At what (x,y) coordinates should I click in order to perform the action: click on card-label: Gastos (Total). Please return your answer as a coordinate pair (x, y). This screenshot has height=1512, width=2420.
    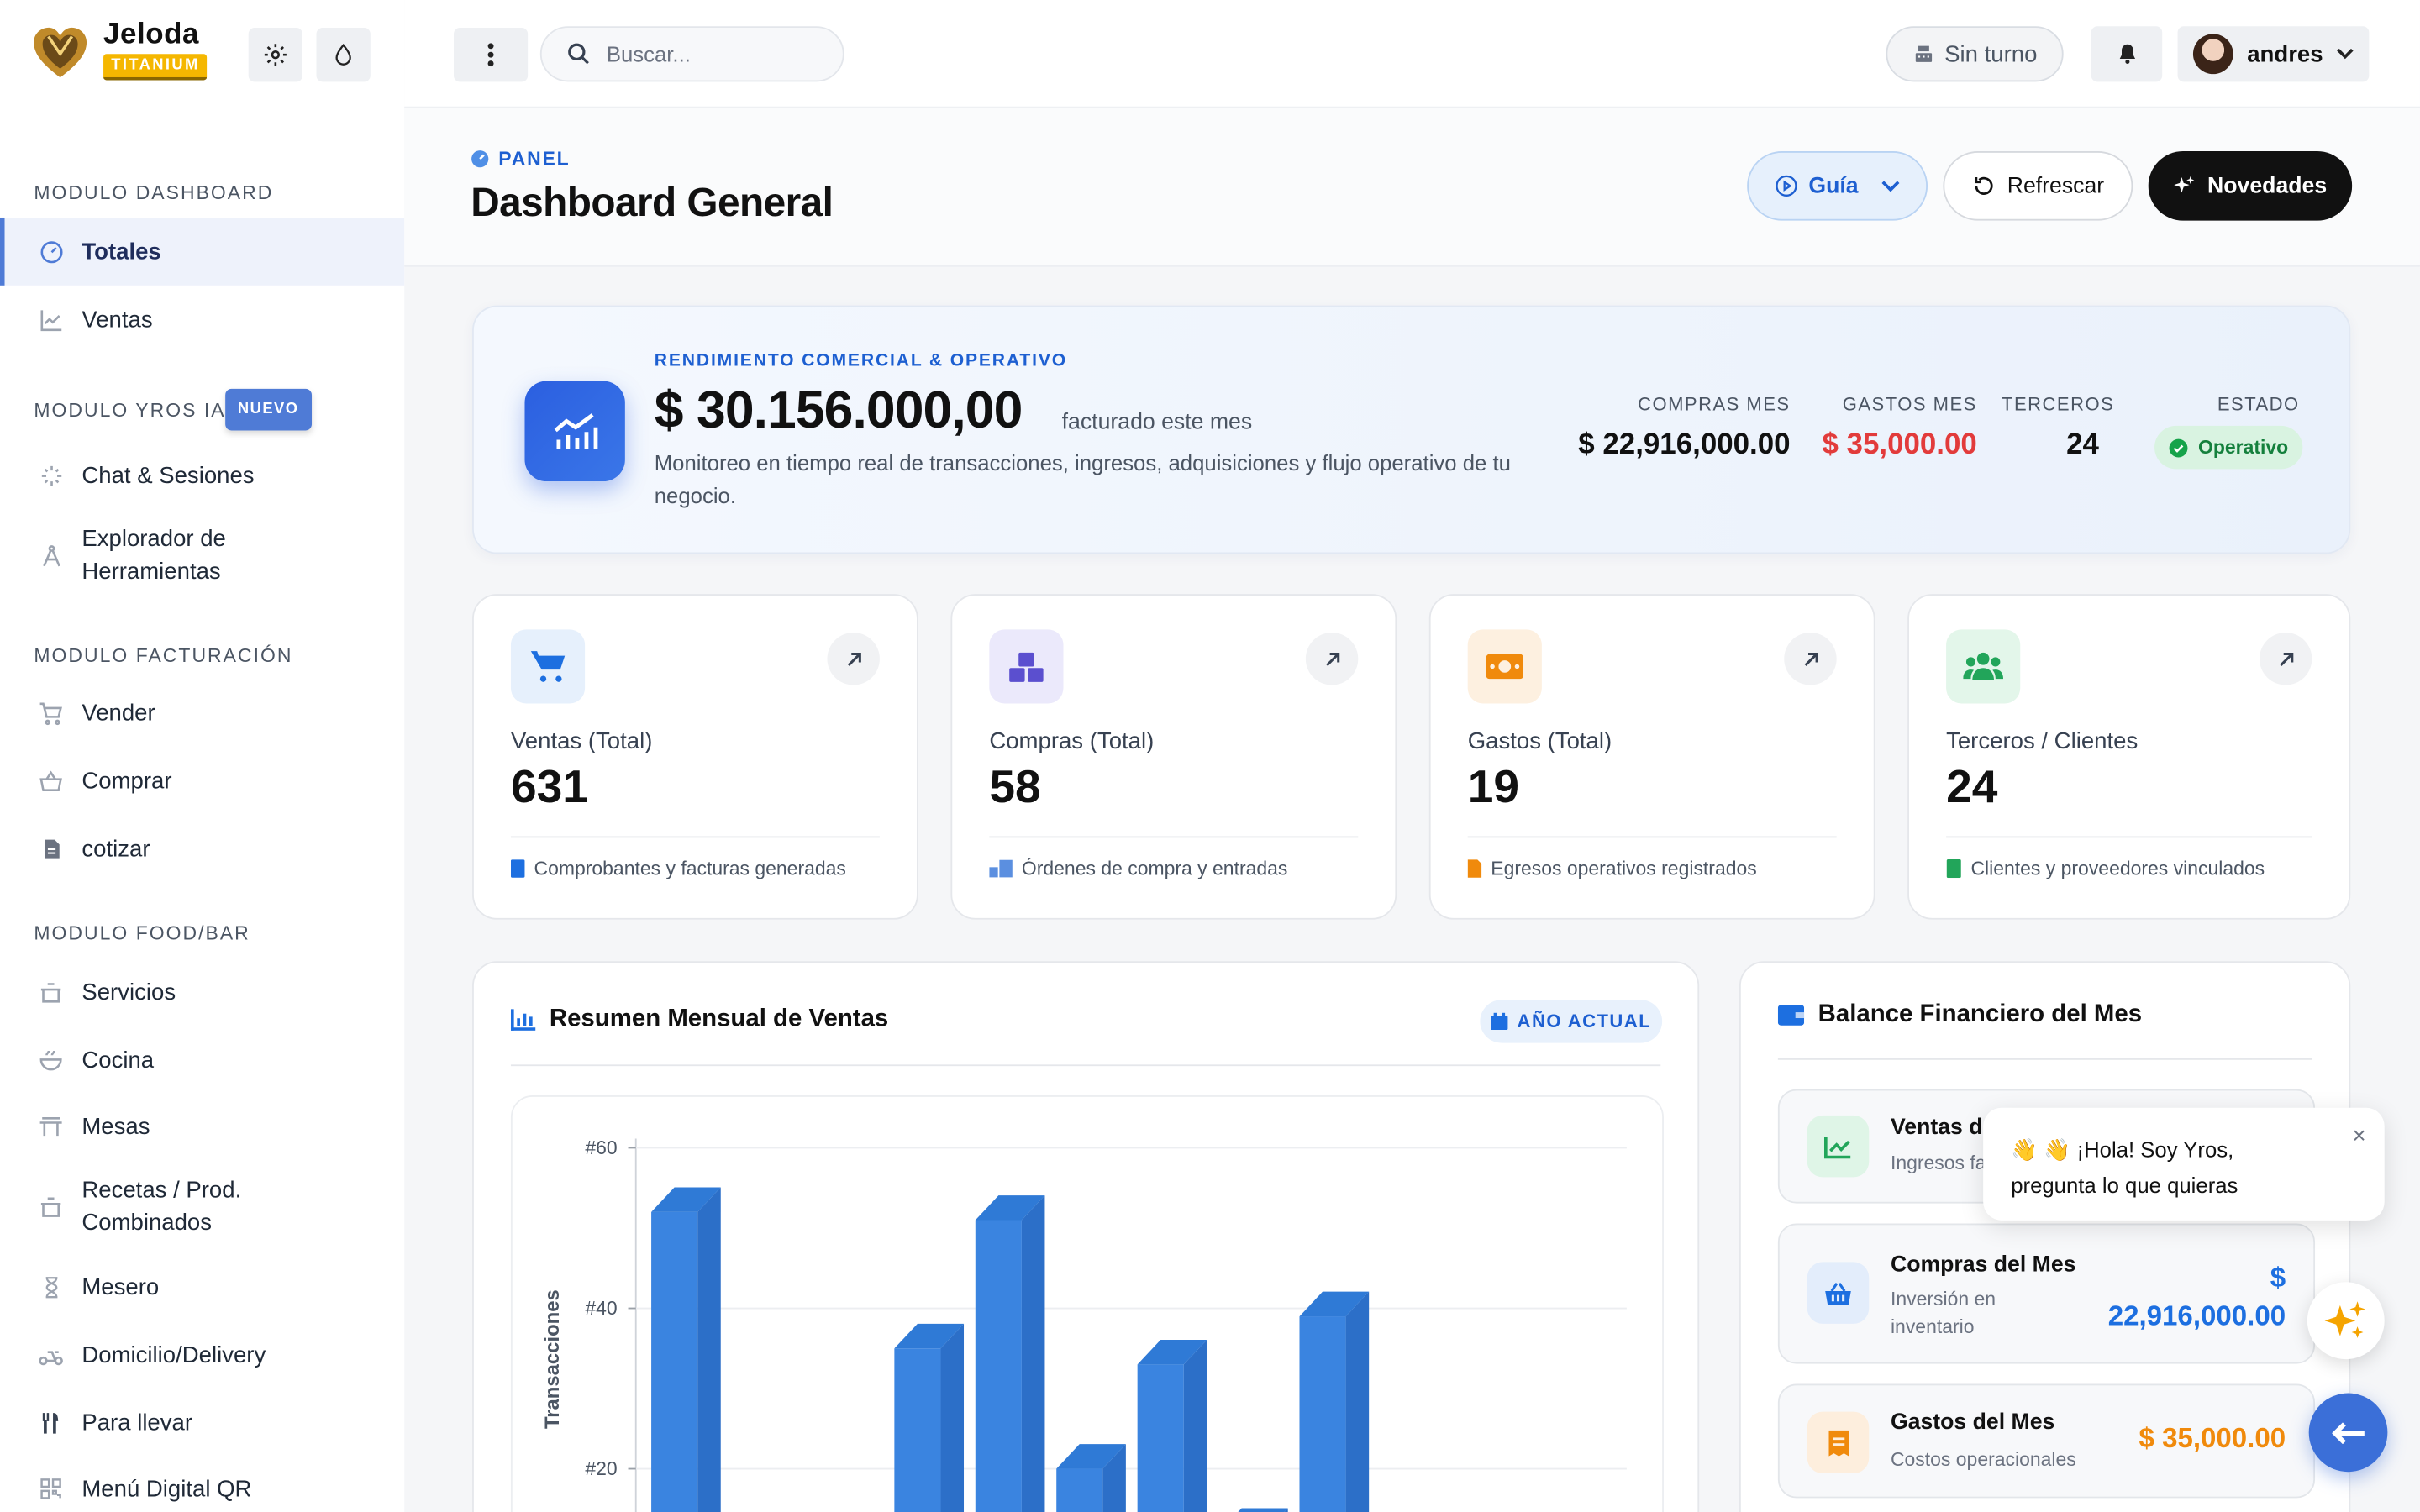
    Looking at the image, I should click on (1539, 741).